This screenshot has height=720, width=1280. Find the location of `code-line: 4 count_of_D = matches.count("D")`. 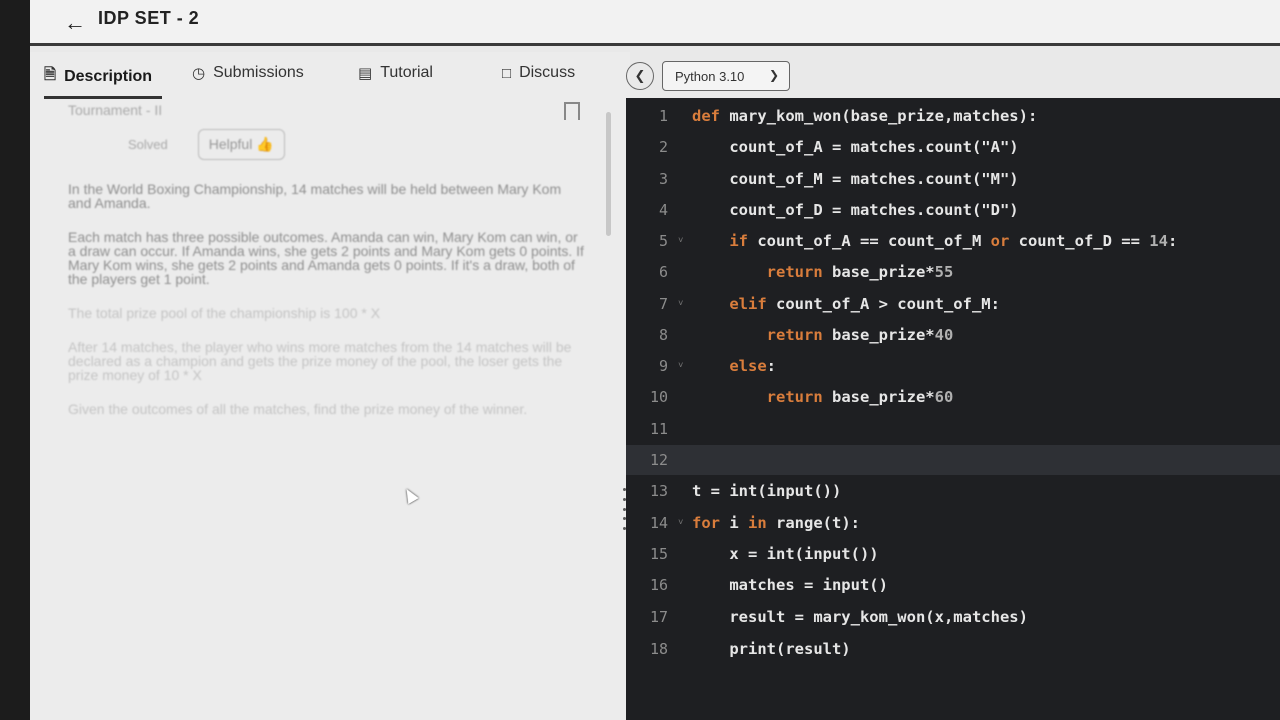

code-line: 4 count_of_D = matches.count("D") is located at coordinates (953, 210).